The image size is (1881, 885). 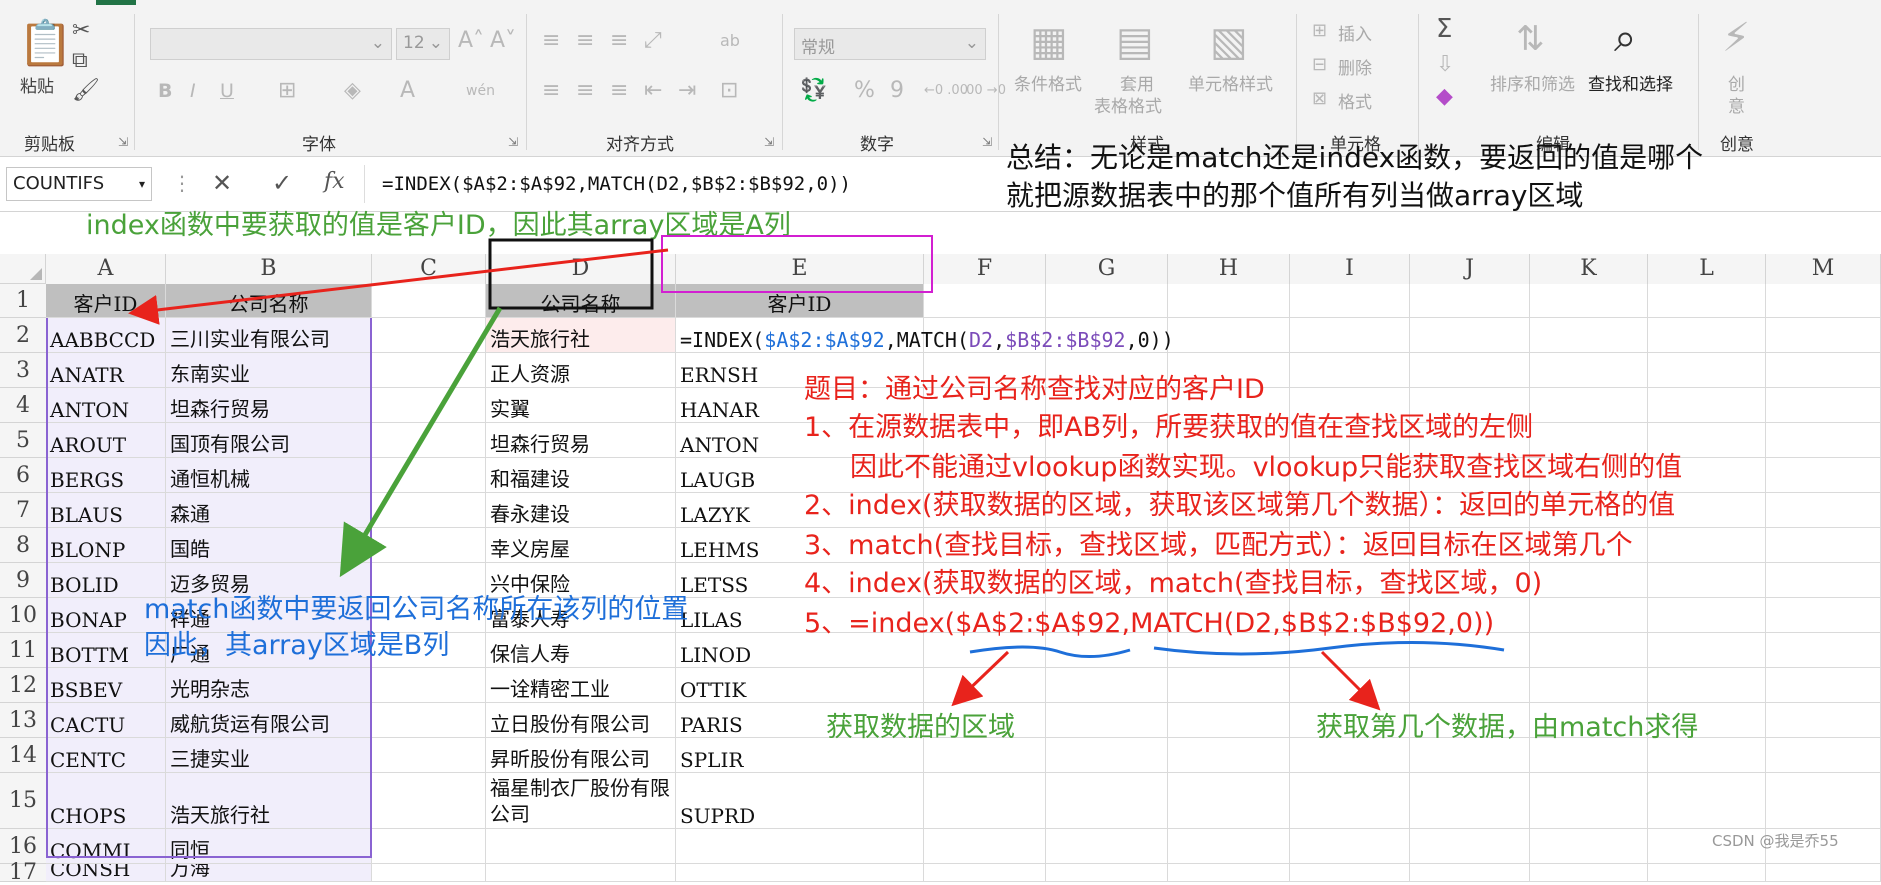 What do you see at coordinates (1329, 648) in the screenshot?
I see `underline-nth` at bounding box center [1329, 648].